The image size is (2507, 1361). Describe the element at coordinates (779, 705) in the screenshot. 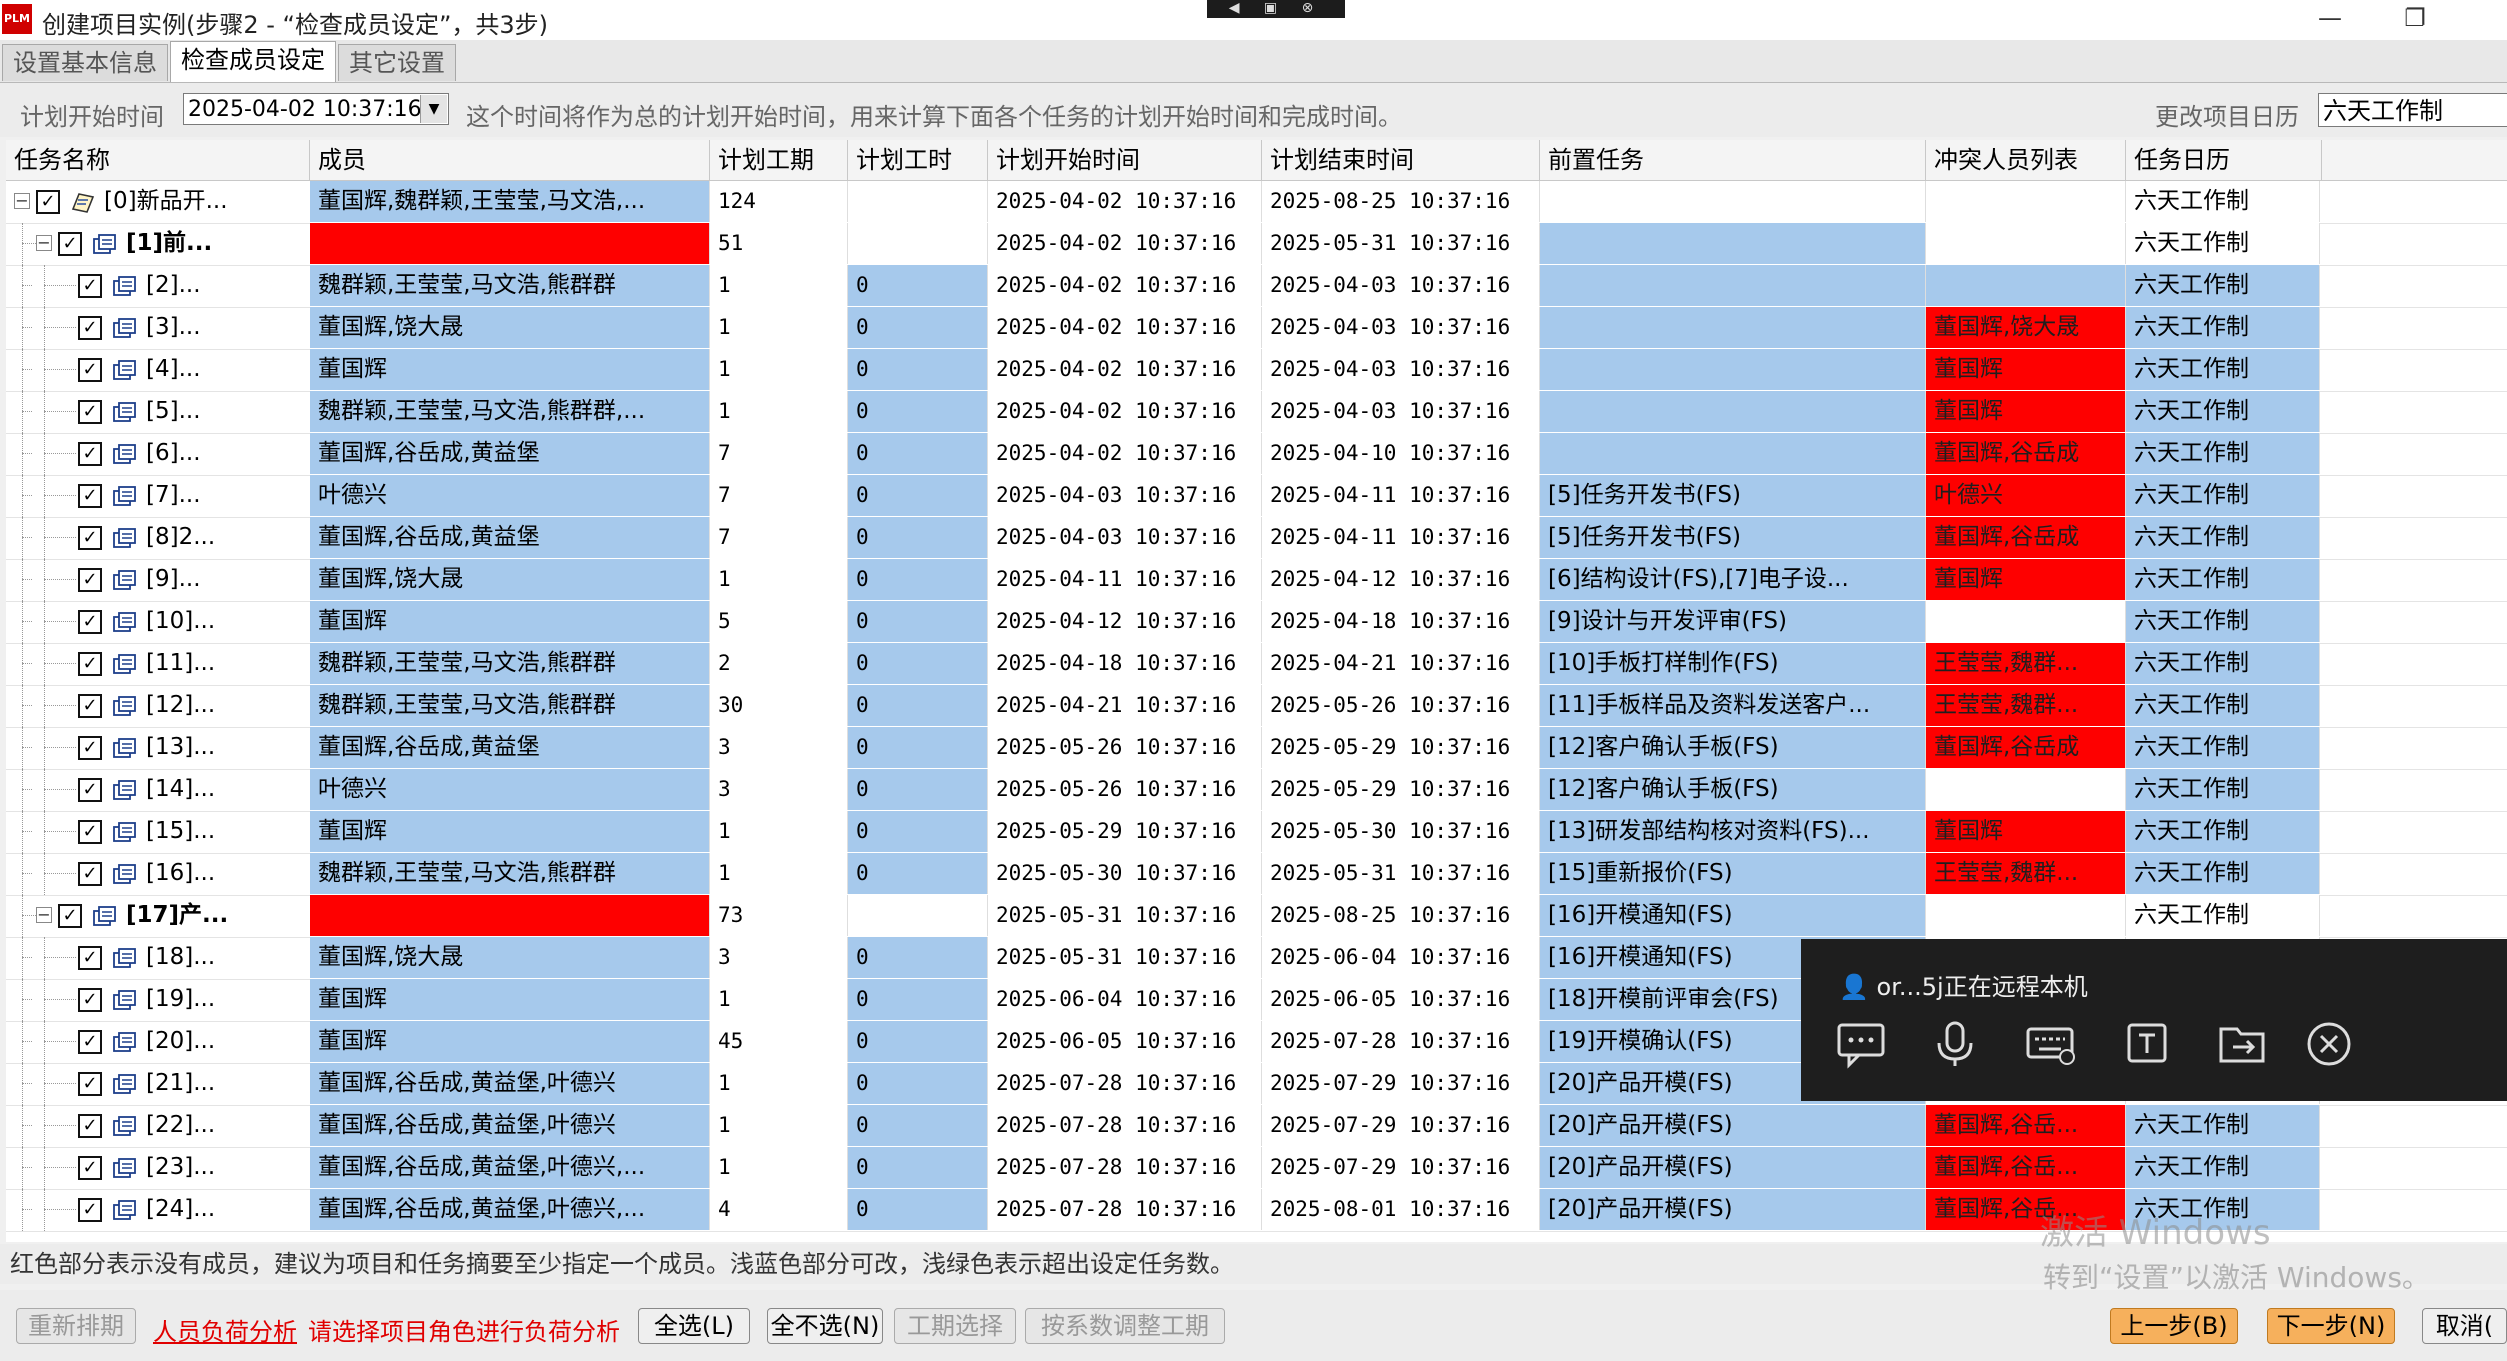

I see `duration-cell: 30` at that location.